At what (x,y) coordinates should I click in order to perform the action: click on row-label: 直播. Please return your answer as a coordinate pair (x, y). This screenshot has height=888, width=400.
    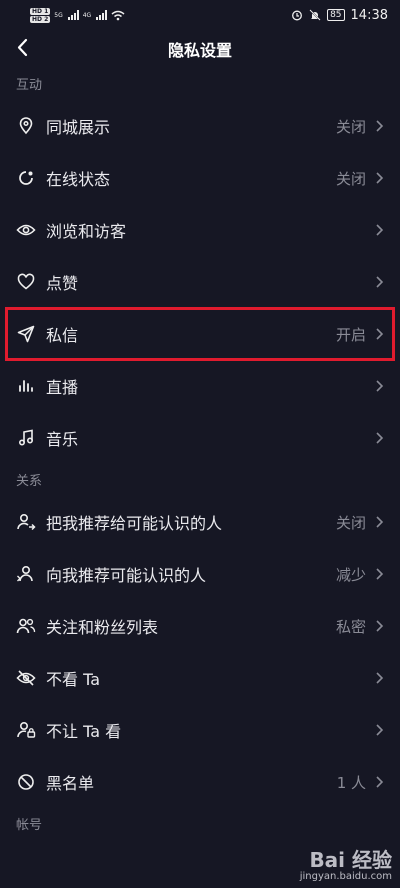
    Looking at the image, I should click on (62, 387).